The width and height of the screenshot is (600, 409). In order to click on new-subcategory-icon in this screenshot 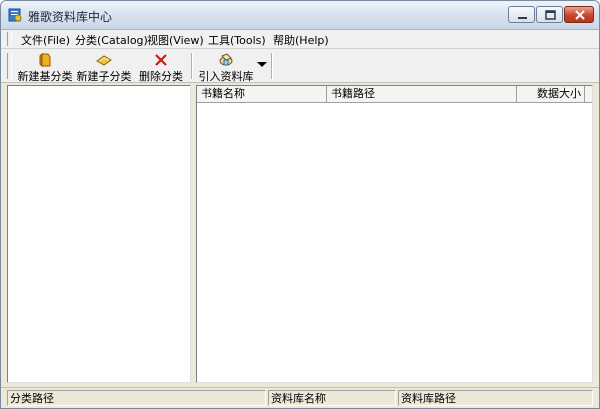, I will do `click(104, 60)`.